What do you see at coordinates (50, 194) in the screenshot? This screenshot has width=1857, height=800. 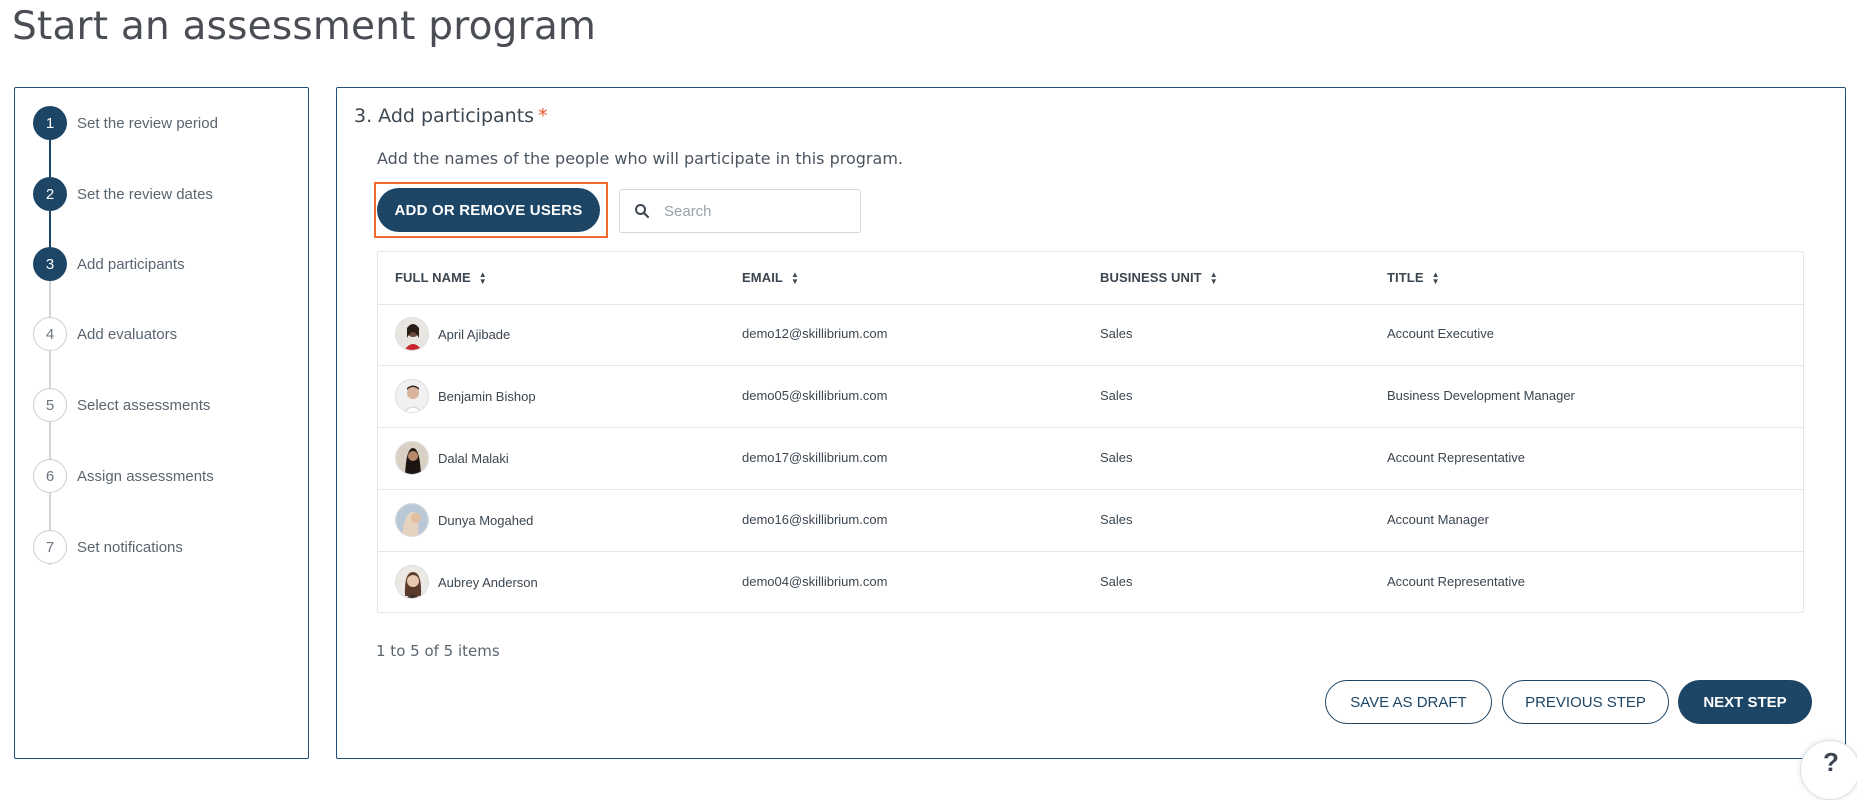 I see `step-number: 2` at bounding box center [50, 194].